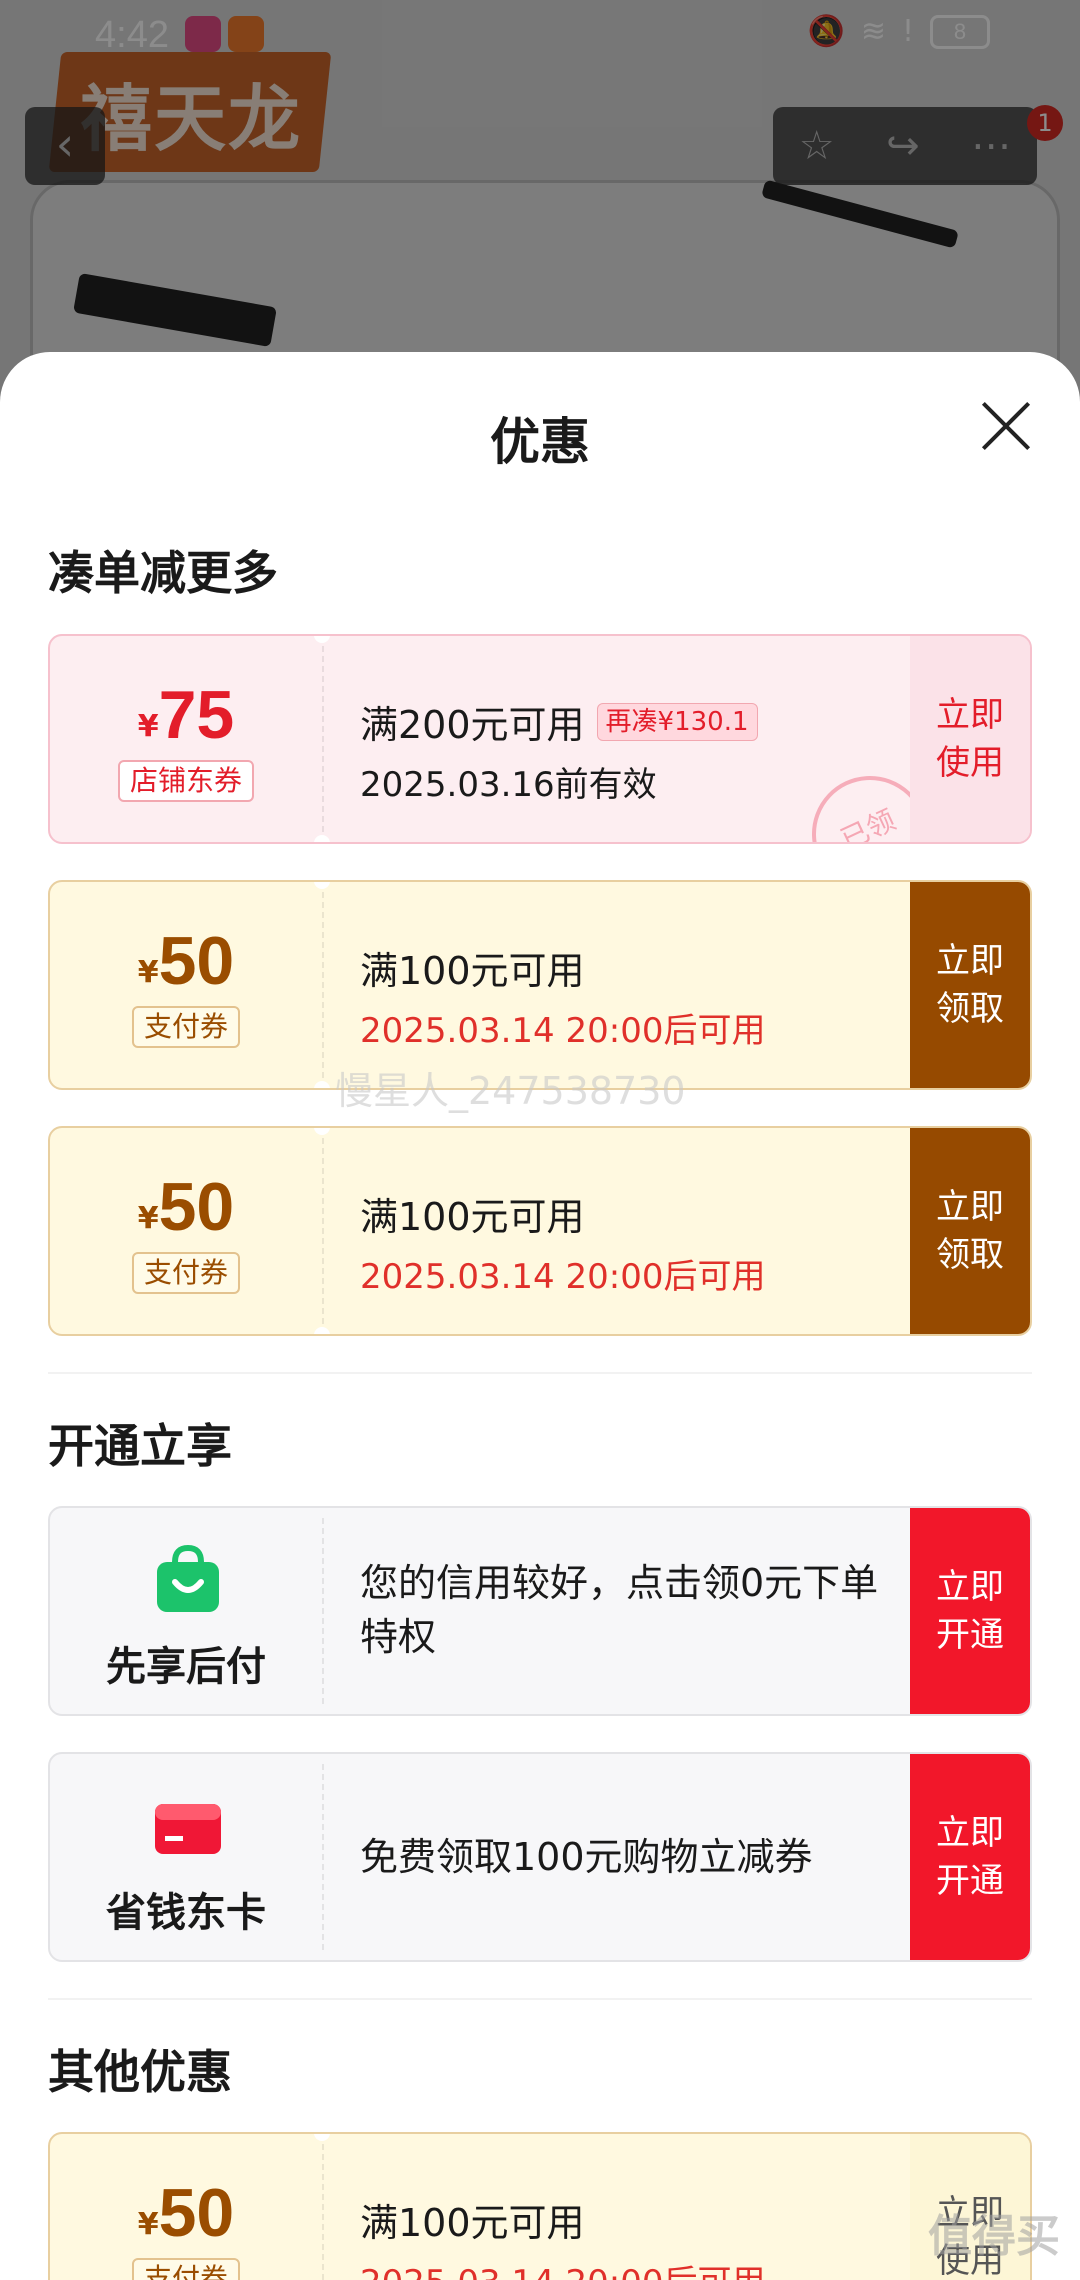  What do you see at coordinates (186, 1667) in the screenshot?
I see `service-name: 先享后付` at bounding box center [186, 1667].